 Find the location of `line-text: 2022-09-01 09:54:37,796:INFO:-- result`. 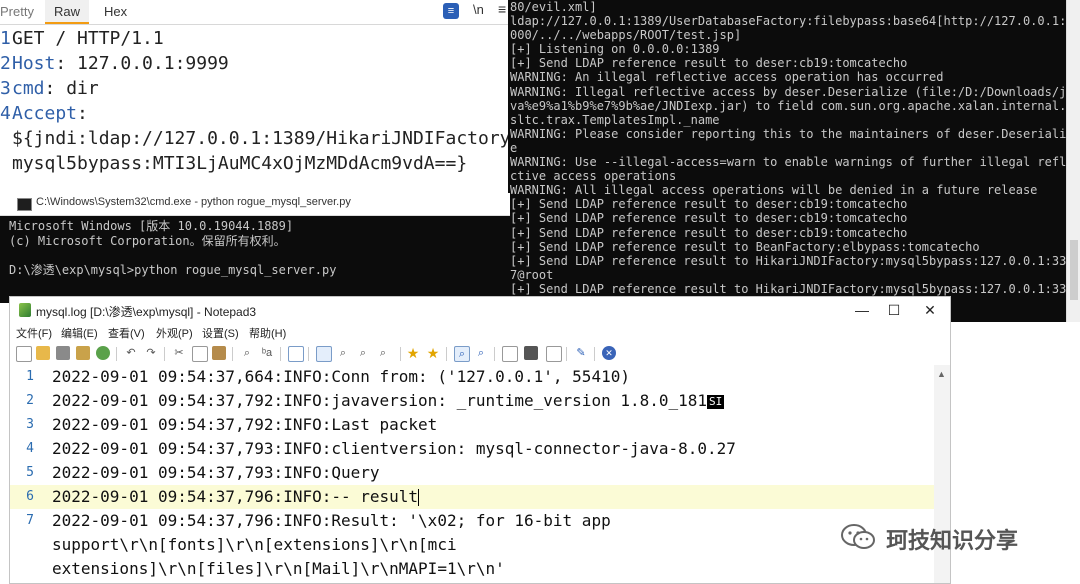

line-text: 2022-09-01 09:54:37,796:INFO:-- result is located at coordinates (235, 496).